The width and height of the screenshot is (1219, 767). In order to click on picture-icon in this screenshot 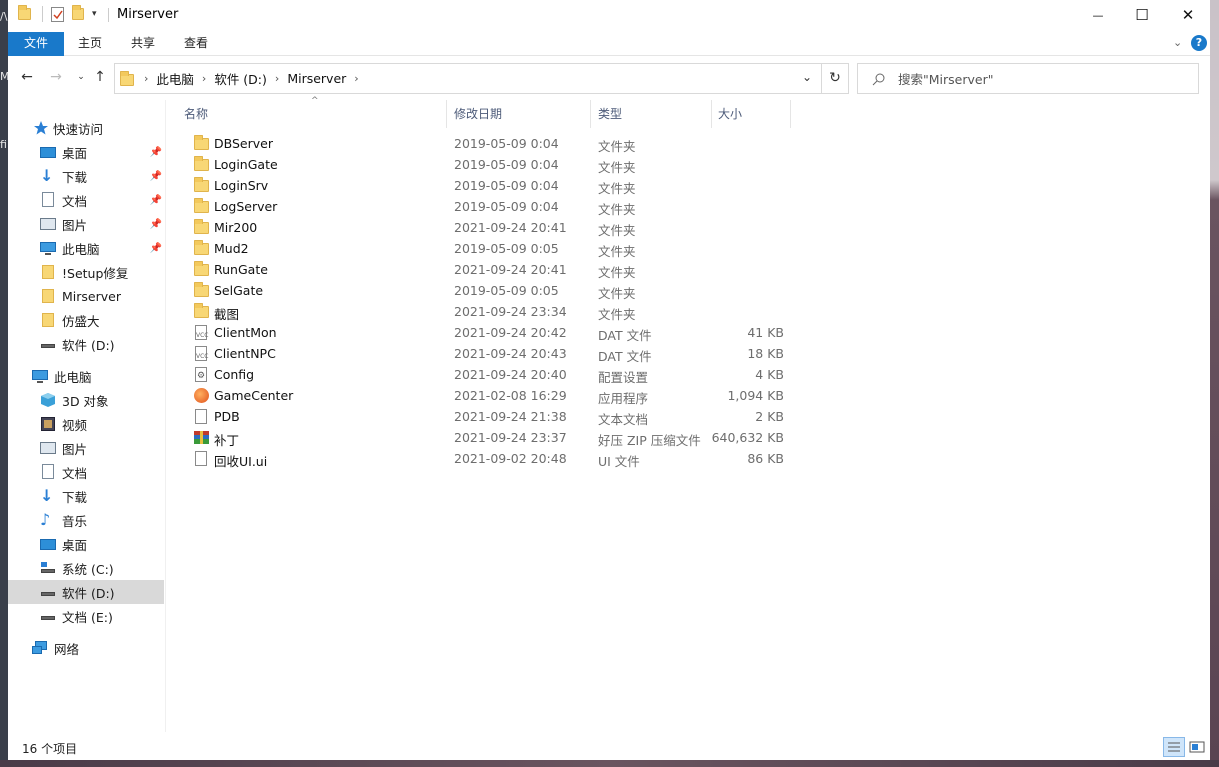, I will do `click(48, 224)`.